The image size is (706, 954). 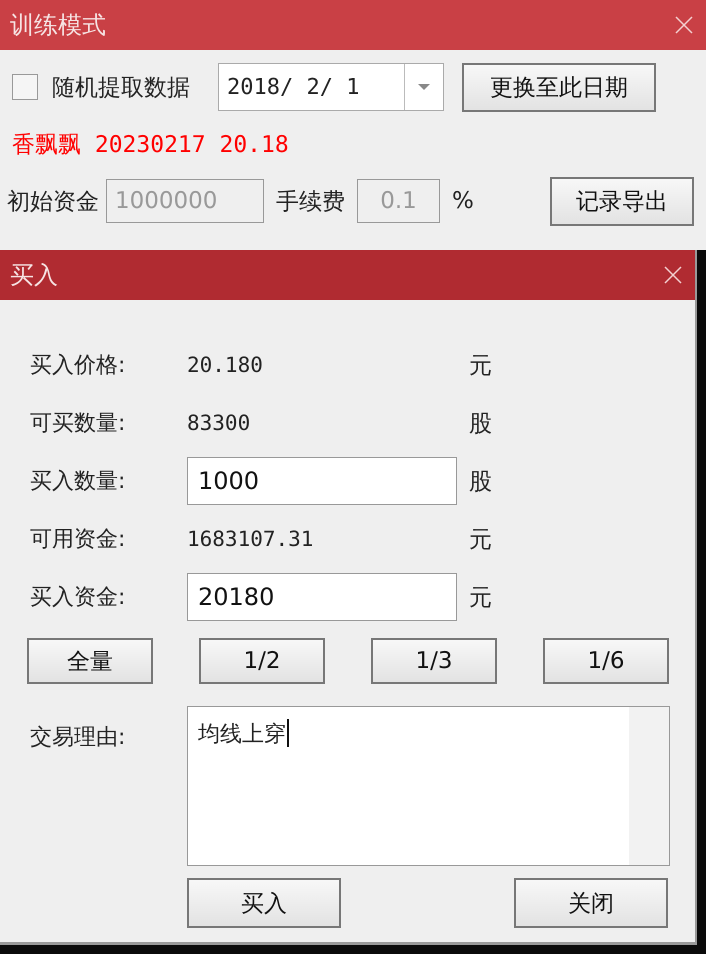 I want to click on field-label: 可买数量:, so click(x=78, y=424).